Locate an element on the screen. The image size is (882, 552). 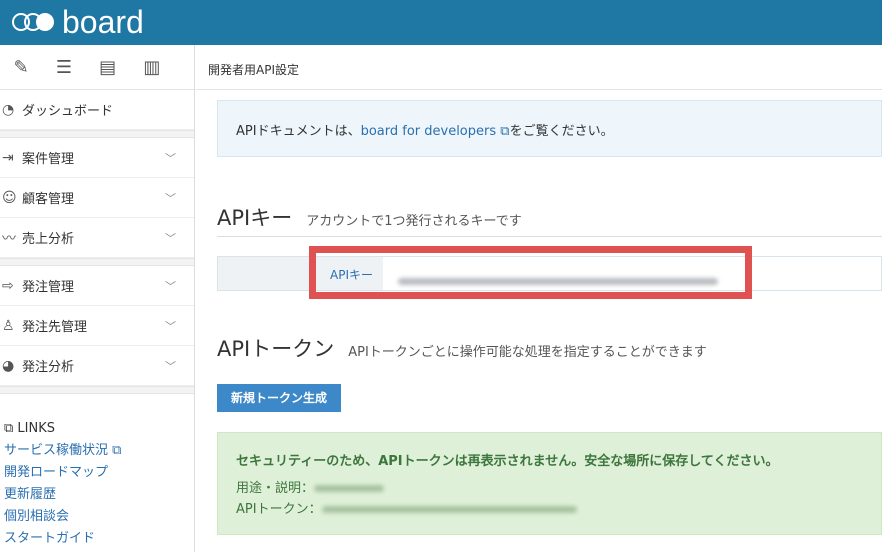
sidebar-icon-tabs: ✎ ☰ ▤ ▥ is located at coordinates (97, 67).